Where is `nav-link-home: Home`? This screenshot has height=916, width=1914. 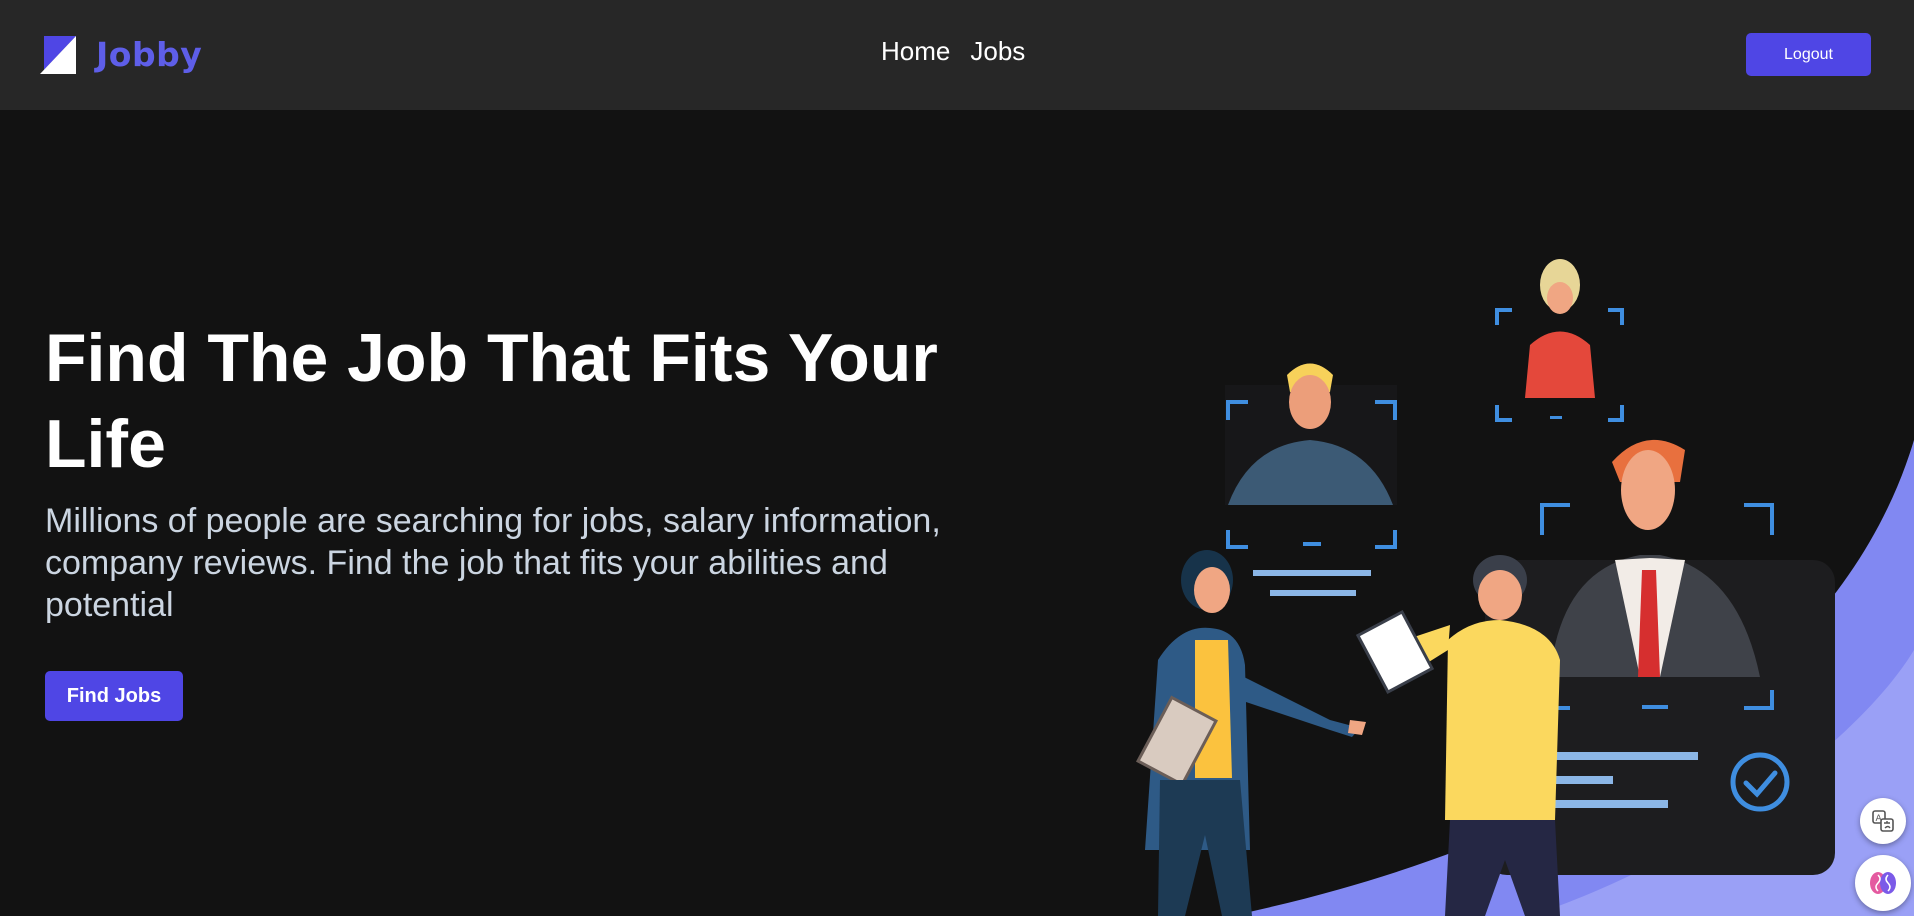 nav-link-home: Home is located at coordinates (915, 51).